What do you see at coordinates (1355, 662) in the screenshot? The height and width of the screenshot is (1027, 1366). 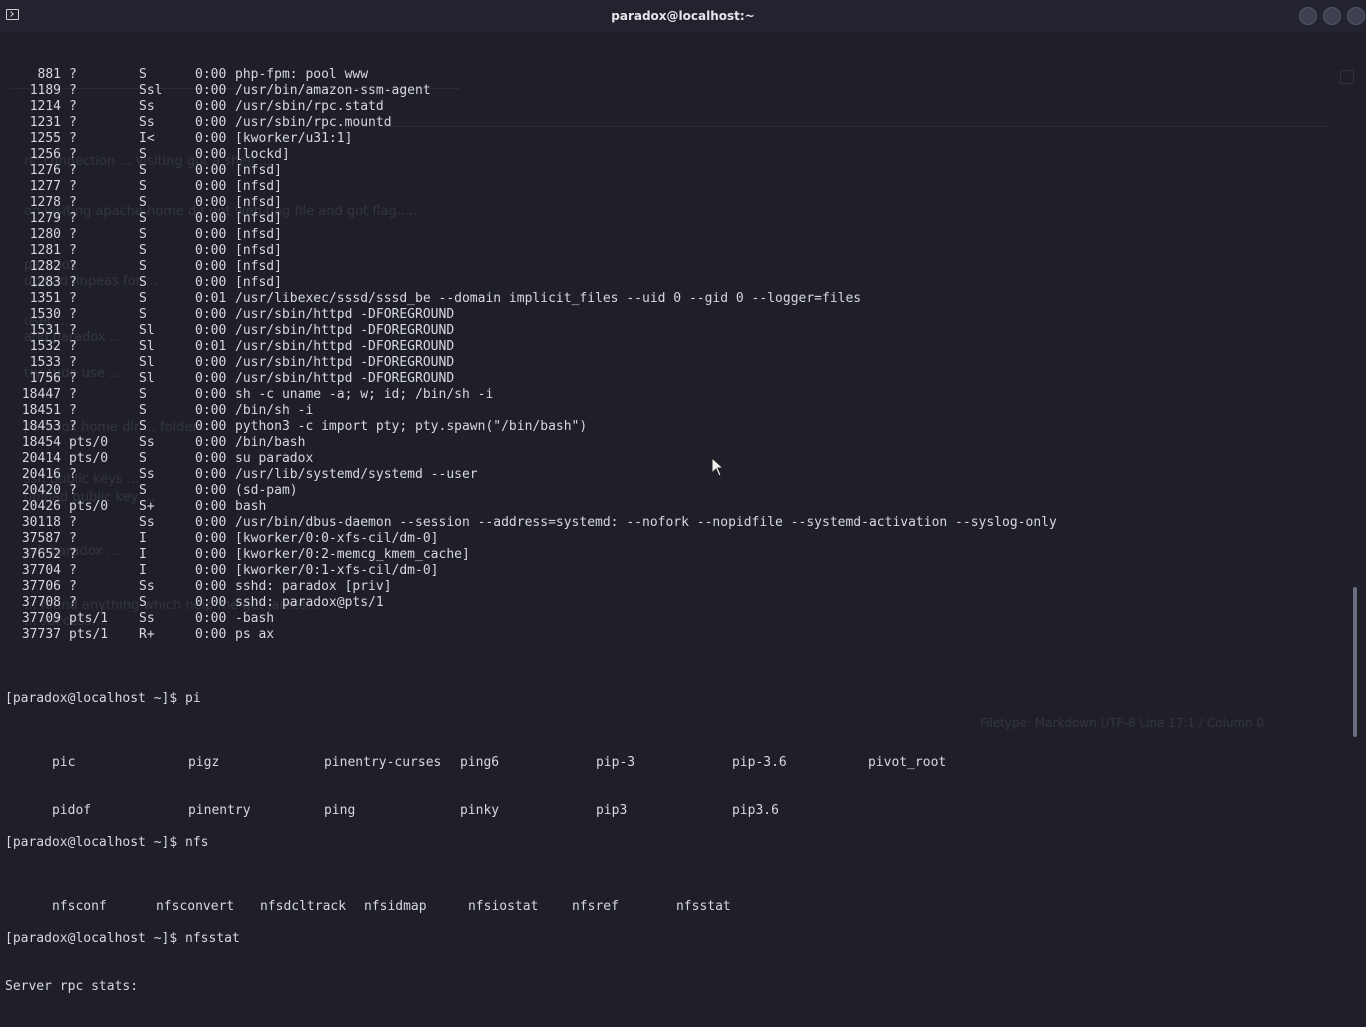 I see `scrollbar` at bounding box center [1355, 662].